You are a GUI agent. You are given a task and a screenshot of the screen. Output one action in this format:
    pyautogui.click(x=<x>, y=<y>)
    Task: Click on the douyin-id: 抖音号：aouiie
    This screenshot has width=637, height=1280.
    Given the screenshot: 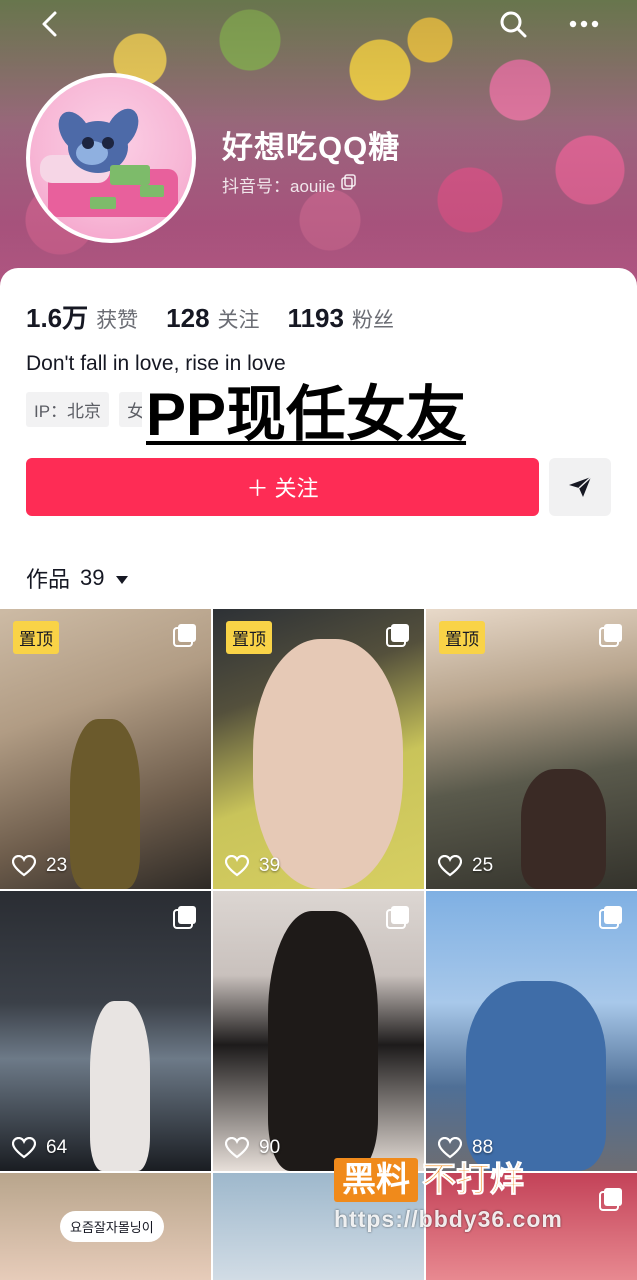 What is the action you would take?
    pyautogui.click(x=289, y=184)
    